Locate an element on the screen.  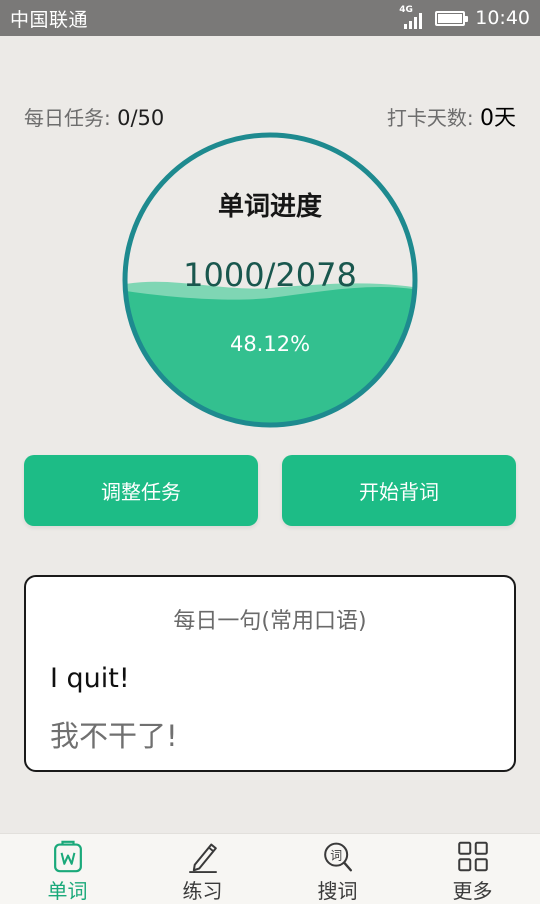
nav-item-words: 单词 is located at coordinates (67, 869).